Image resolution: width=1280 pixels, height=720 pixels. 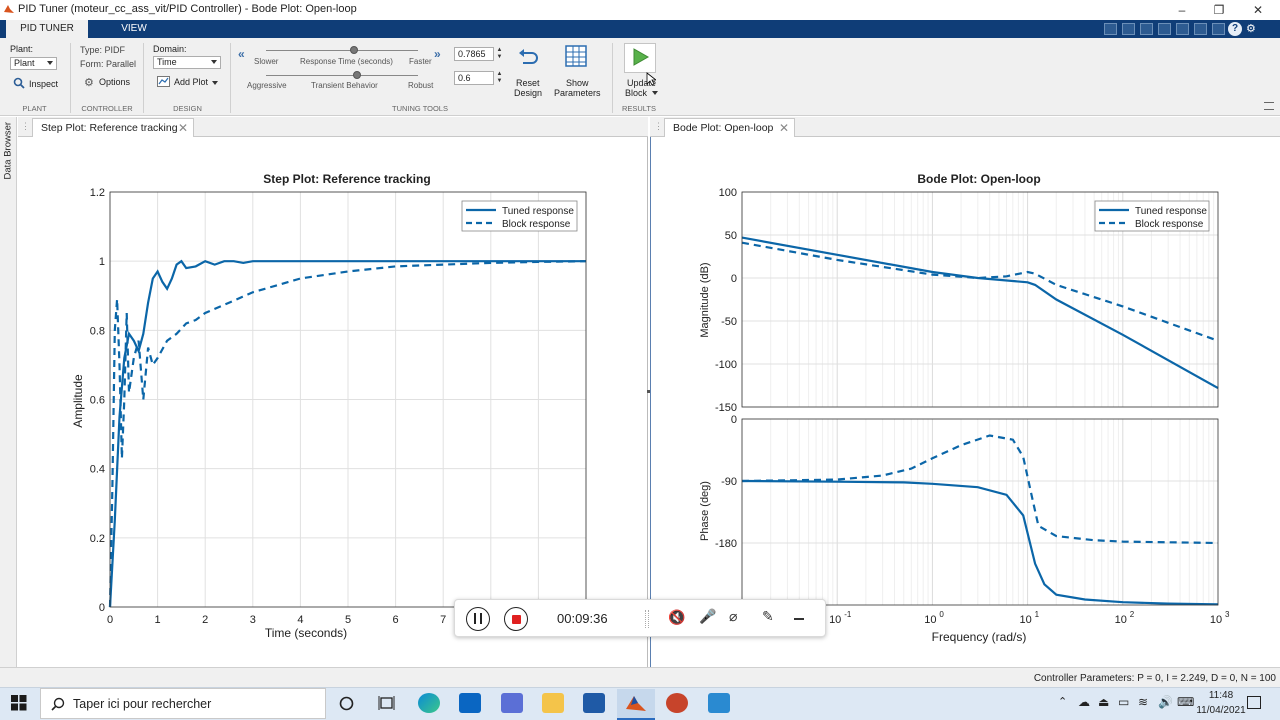 What do you see at coordinates (768, 616) in the screenshot?
I see `pen-icon: ✎` at bounding box center [768, 616].